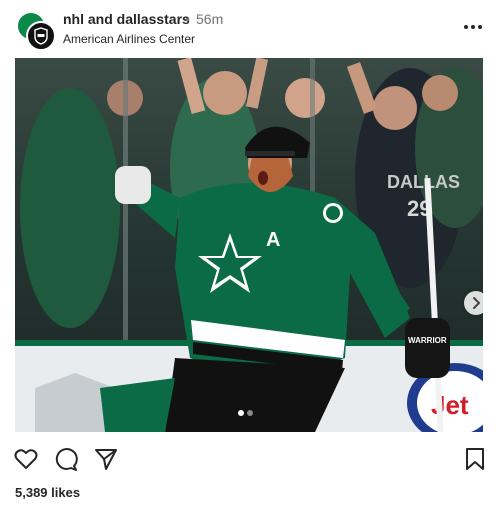 The height and width of the screenshot is (509, 498). I want to click on share-button, so click(106, 459).